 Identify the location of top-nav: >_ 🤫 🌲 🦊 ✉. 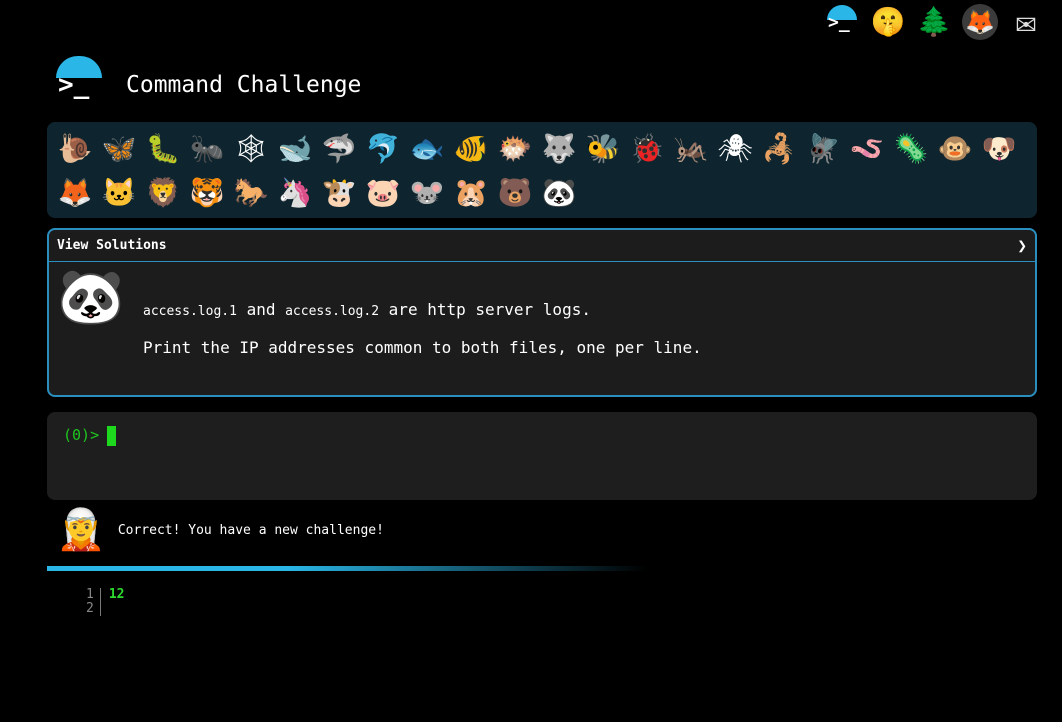
(934, 22).